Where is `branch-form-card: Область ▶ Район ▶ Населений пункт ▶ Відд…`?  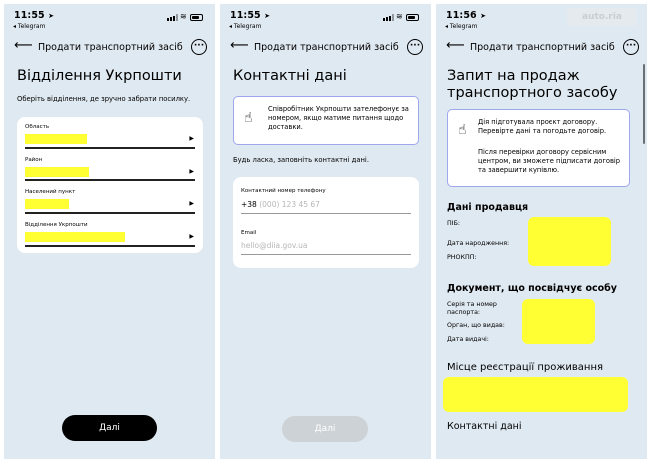 branch-form-card: Область ▶ Район ▶ Населений пункт ▶ Відд… is located at coordinates (110, 185).